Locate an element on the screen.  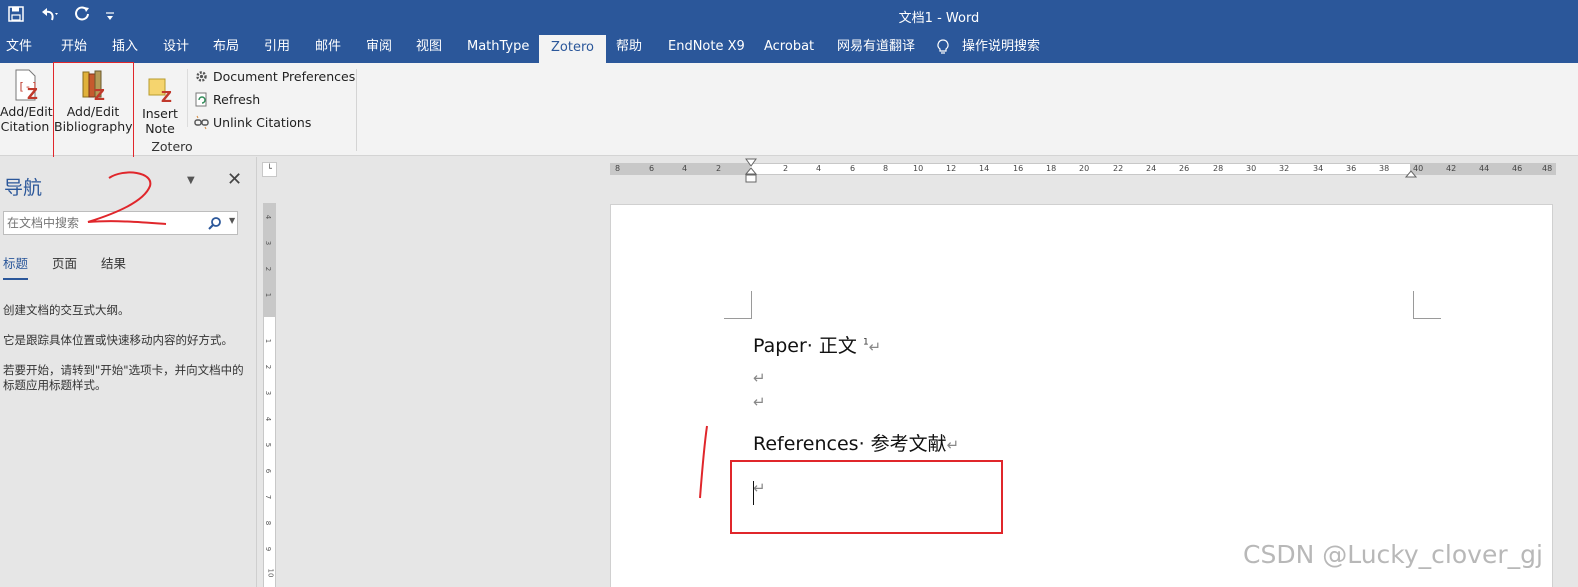
tab-acrobat: Acrobat is located at coordinates (789, 48).